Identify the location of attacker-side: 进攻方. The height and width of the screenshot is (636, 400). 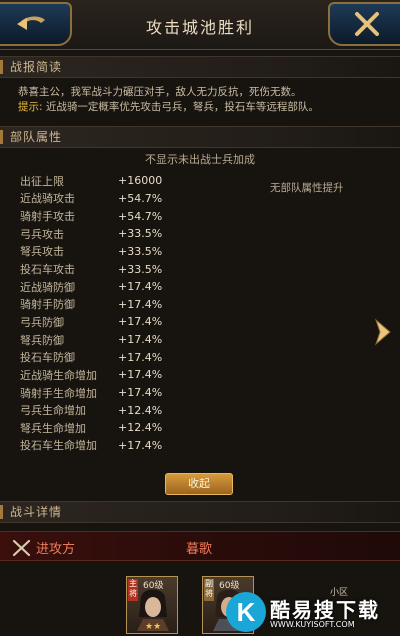
(43, 547).